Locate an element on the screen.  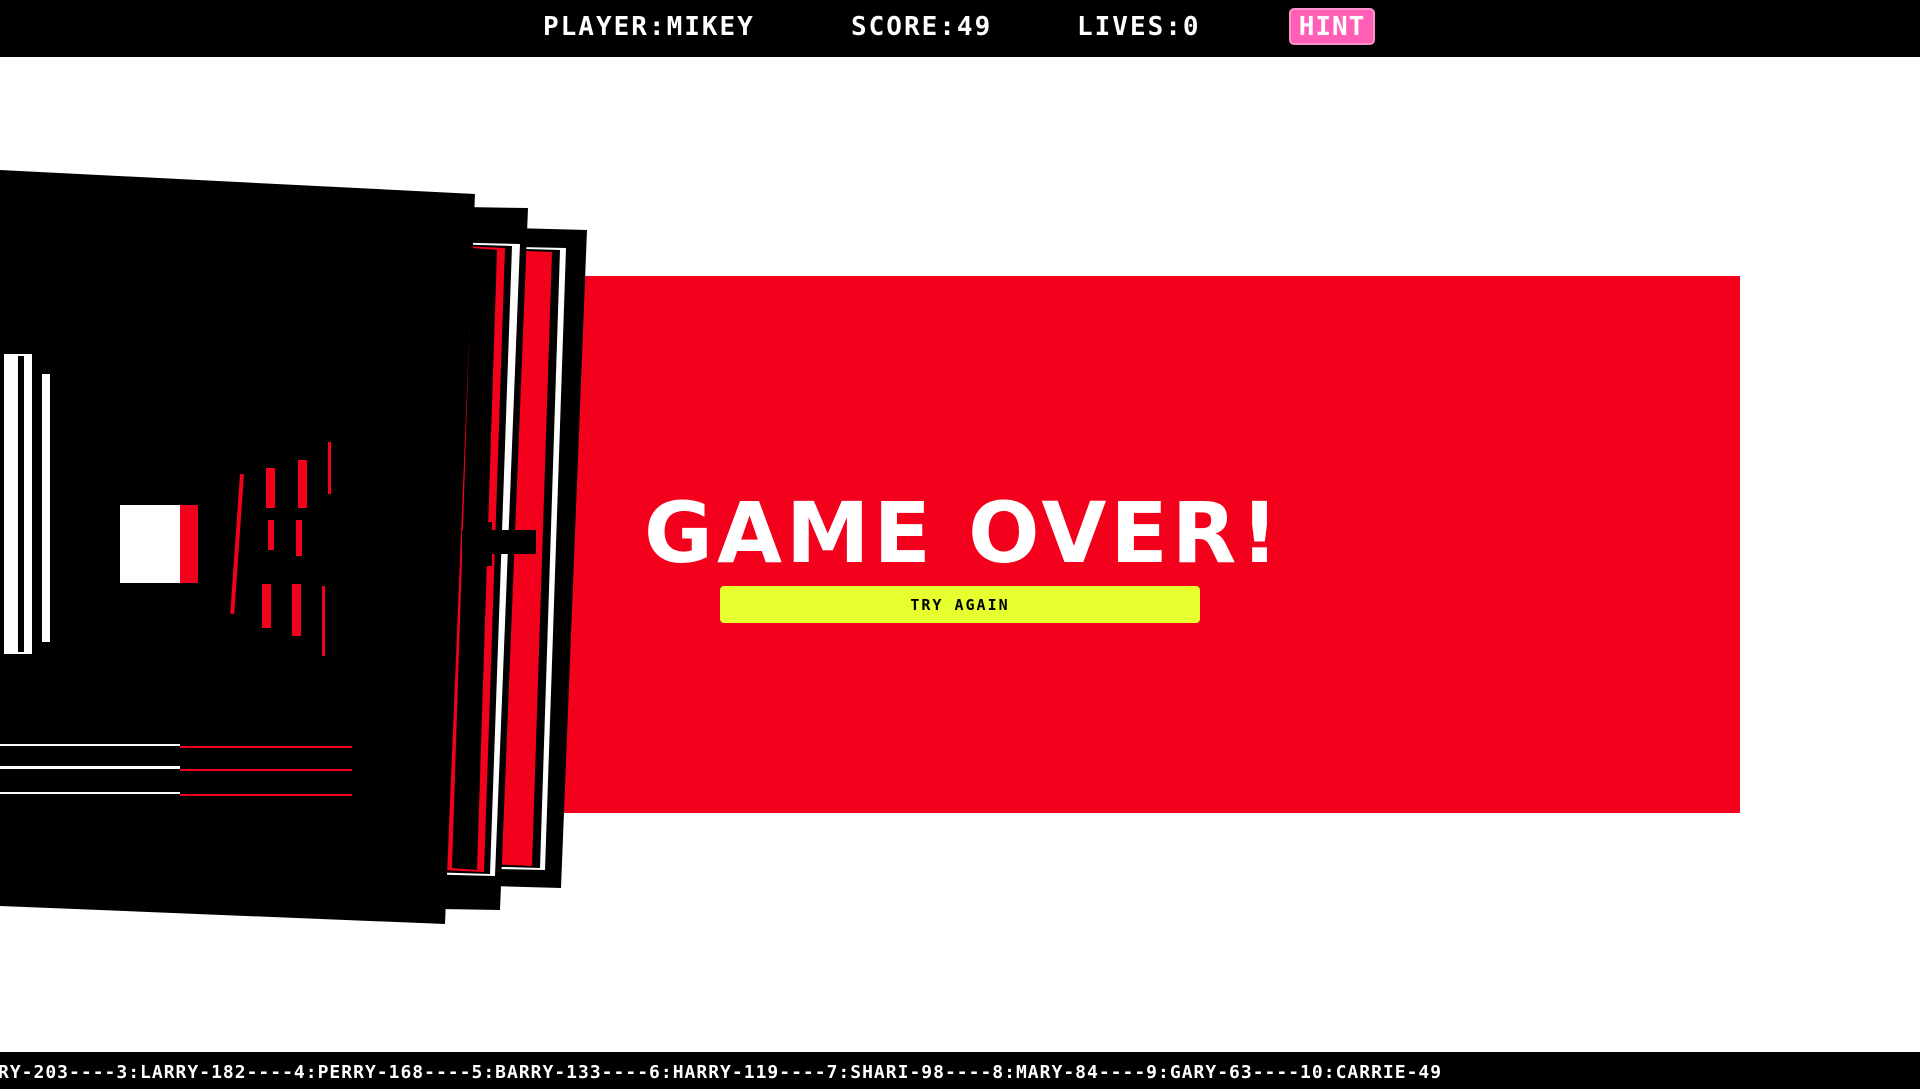
score-display: SCORE:49 is located at coordinates (922, 27).